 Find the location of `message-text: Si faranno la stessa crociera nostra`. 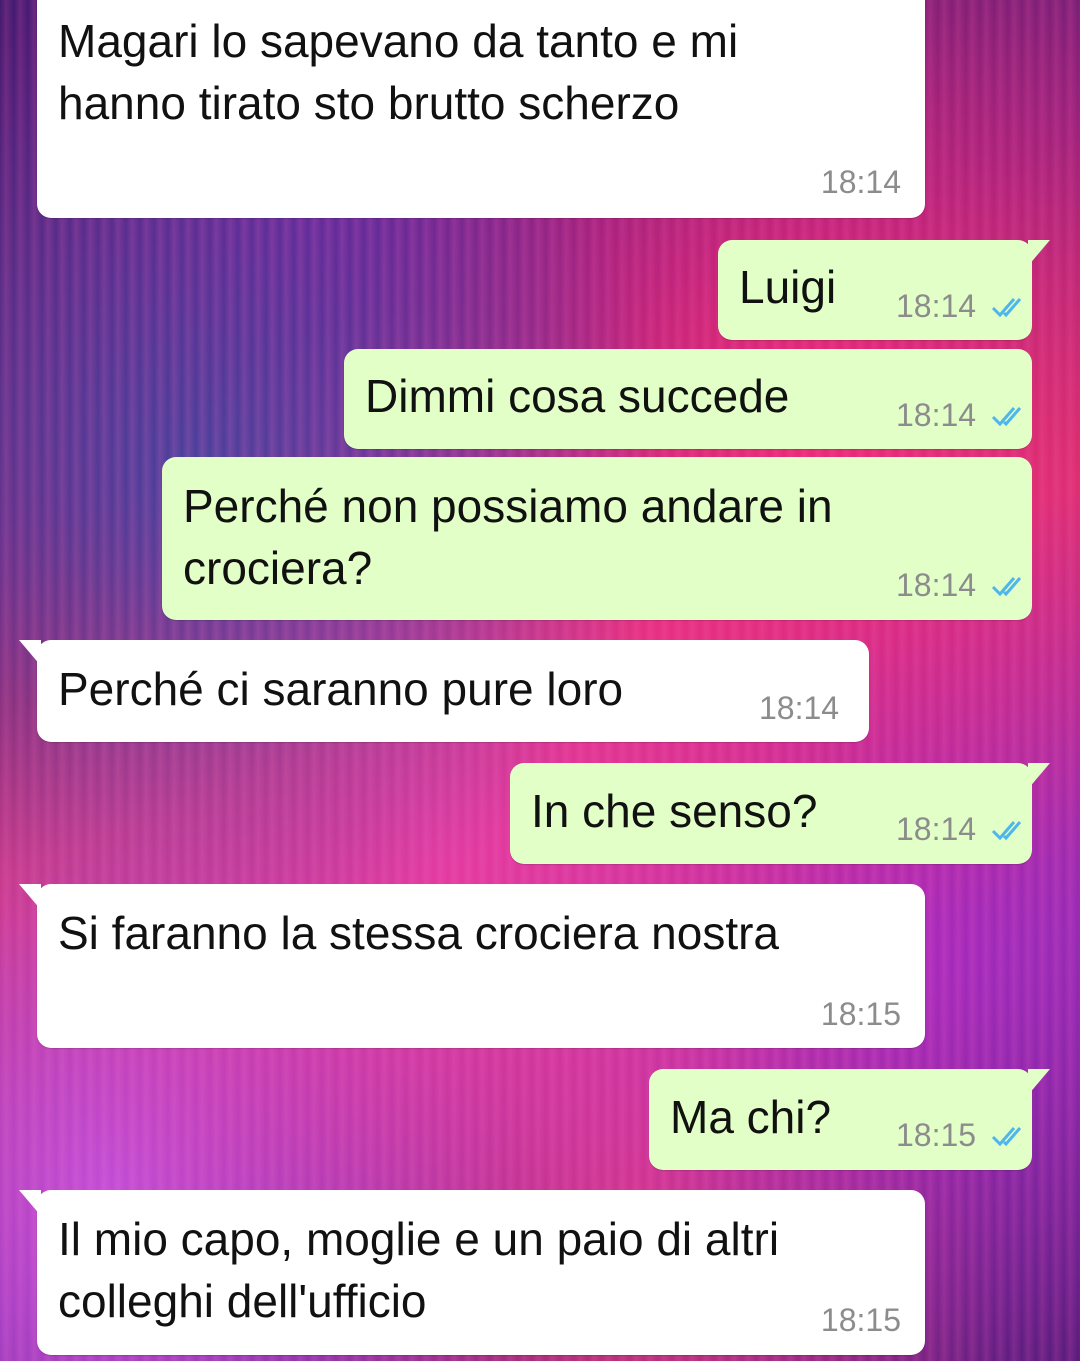

message-text: Si faranno la stessa crociera nostra is located at coordinates (419, 933).